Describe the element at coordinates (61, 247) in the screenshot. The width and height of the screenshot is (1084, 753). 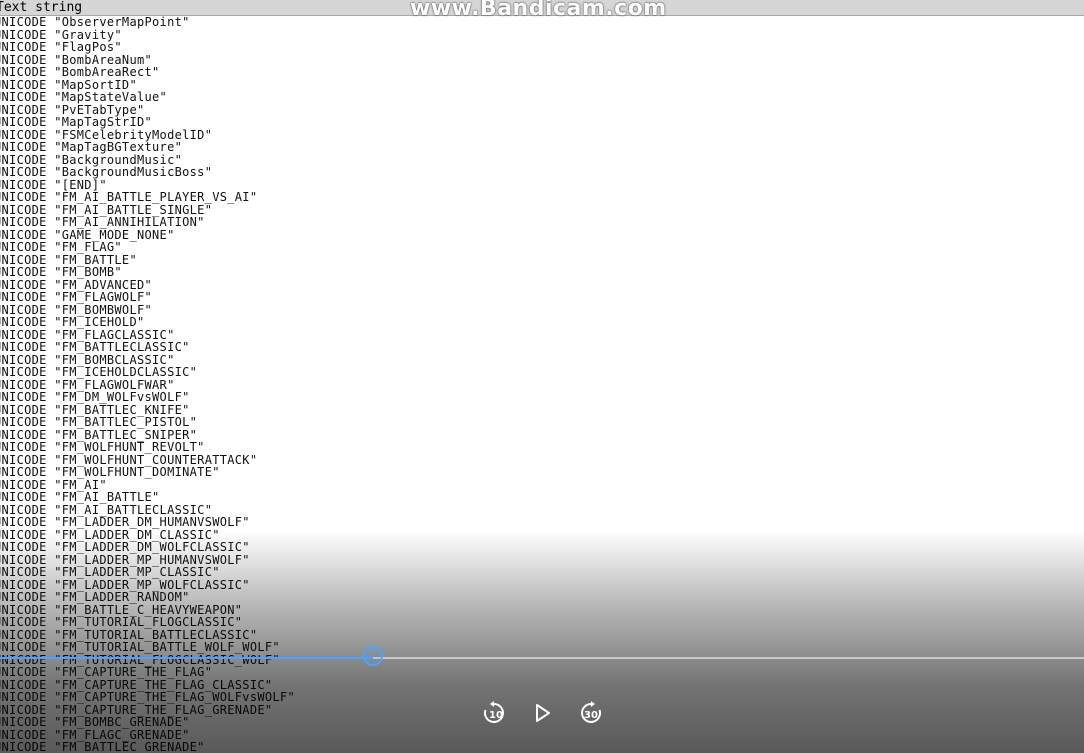
I see `list-row: UNICODE "FM_FLAG"` at that location.